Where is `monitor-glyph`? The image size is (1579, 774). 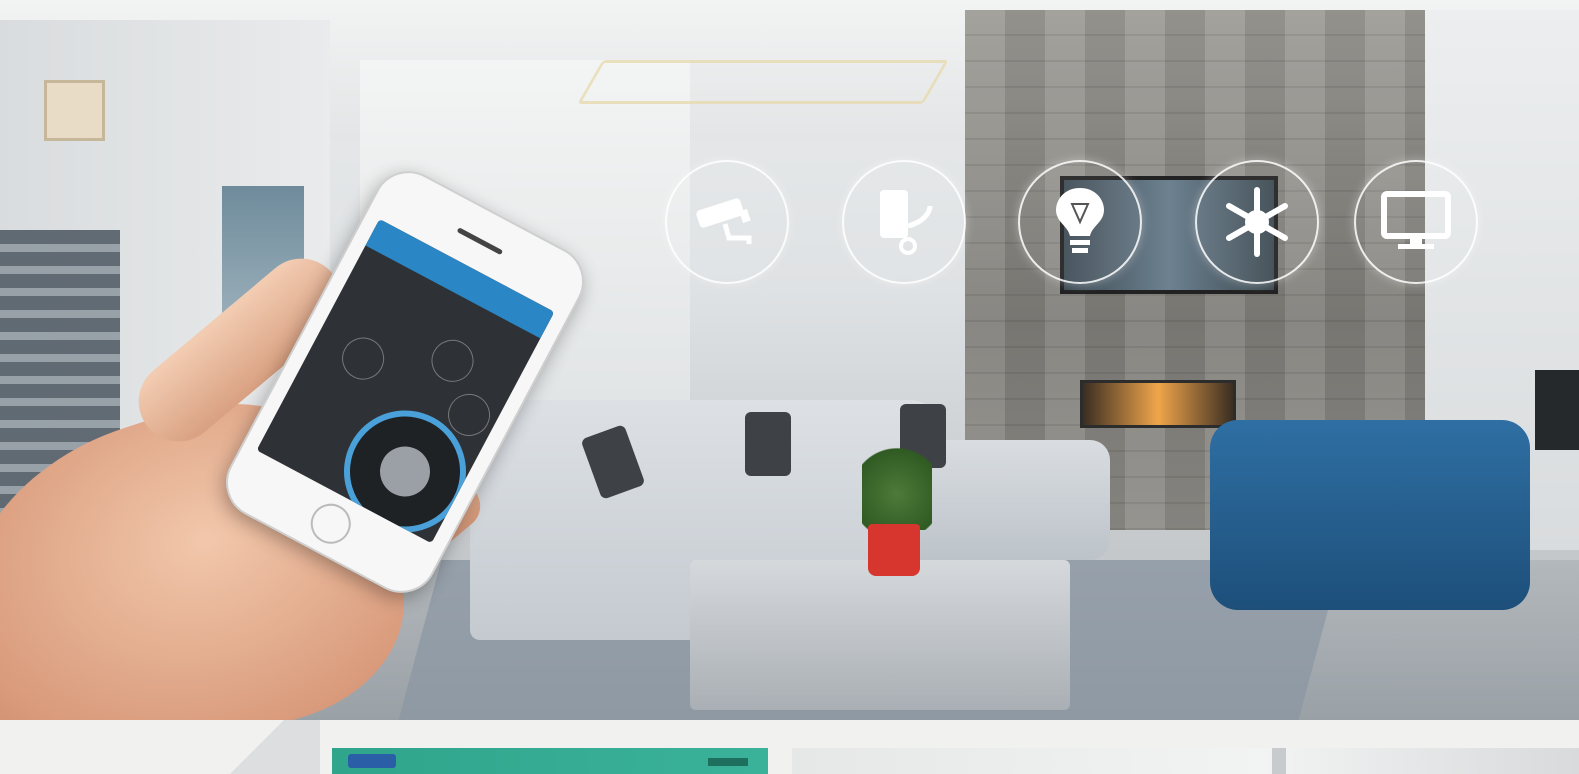 monitor-glyph is located at coordinates (1416, 220).